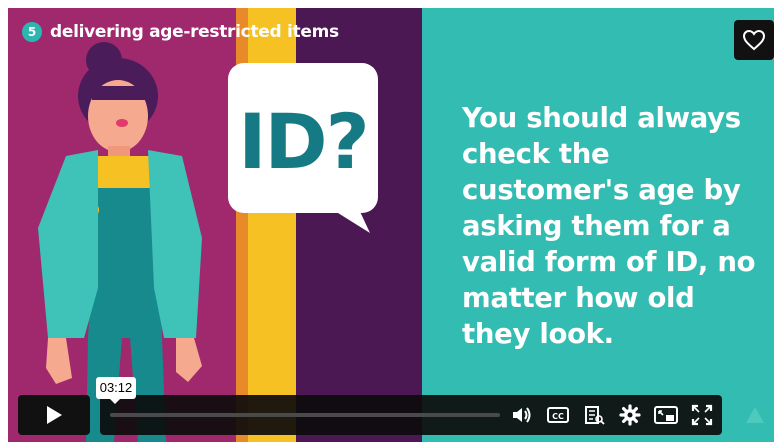  I want to click on fullscreen-button, so click(702, 415).